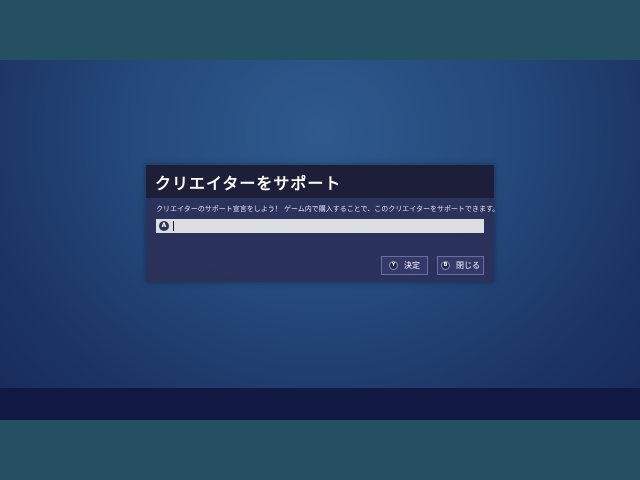  What do you see at coordinates (445, 265) in the screenshot?
I see `b-button-icon: B` at bounding box center [445, 265].